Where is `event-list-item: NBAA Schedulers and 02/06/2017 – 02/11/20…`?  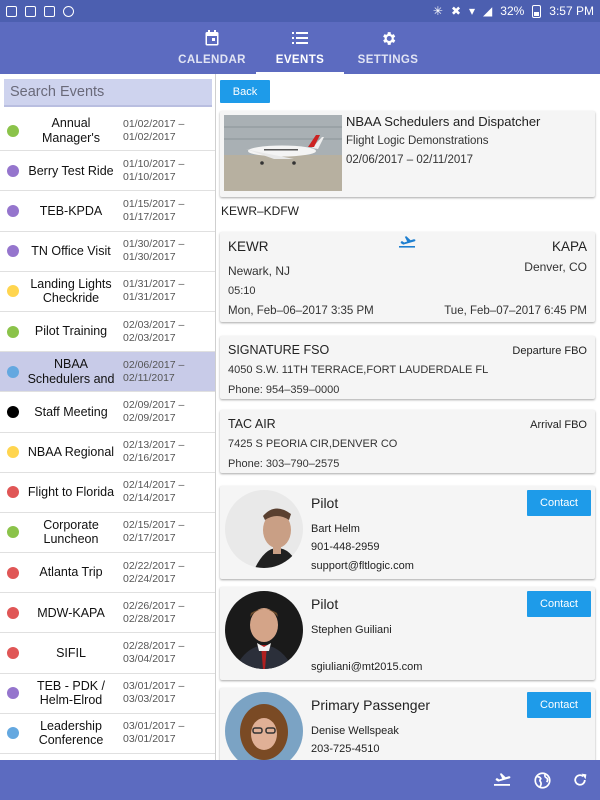 event-list-item: NBAA Schedulers and 02/06/2017 – 02/11/20… is located at coordinates (107, 372).